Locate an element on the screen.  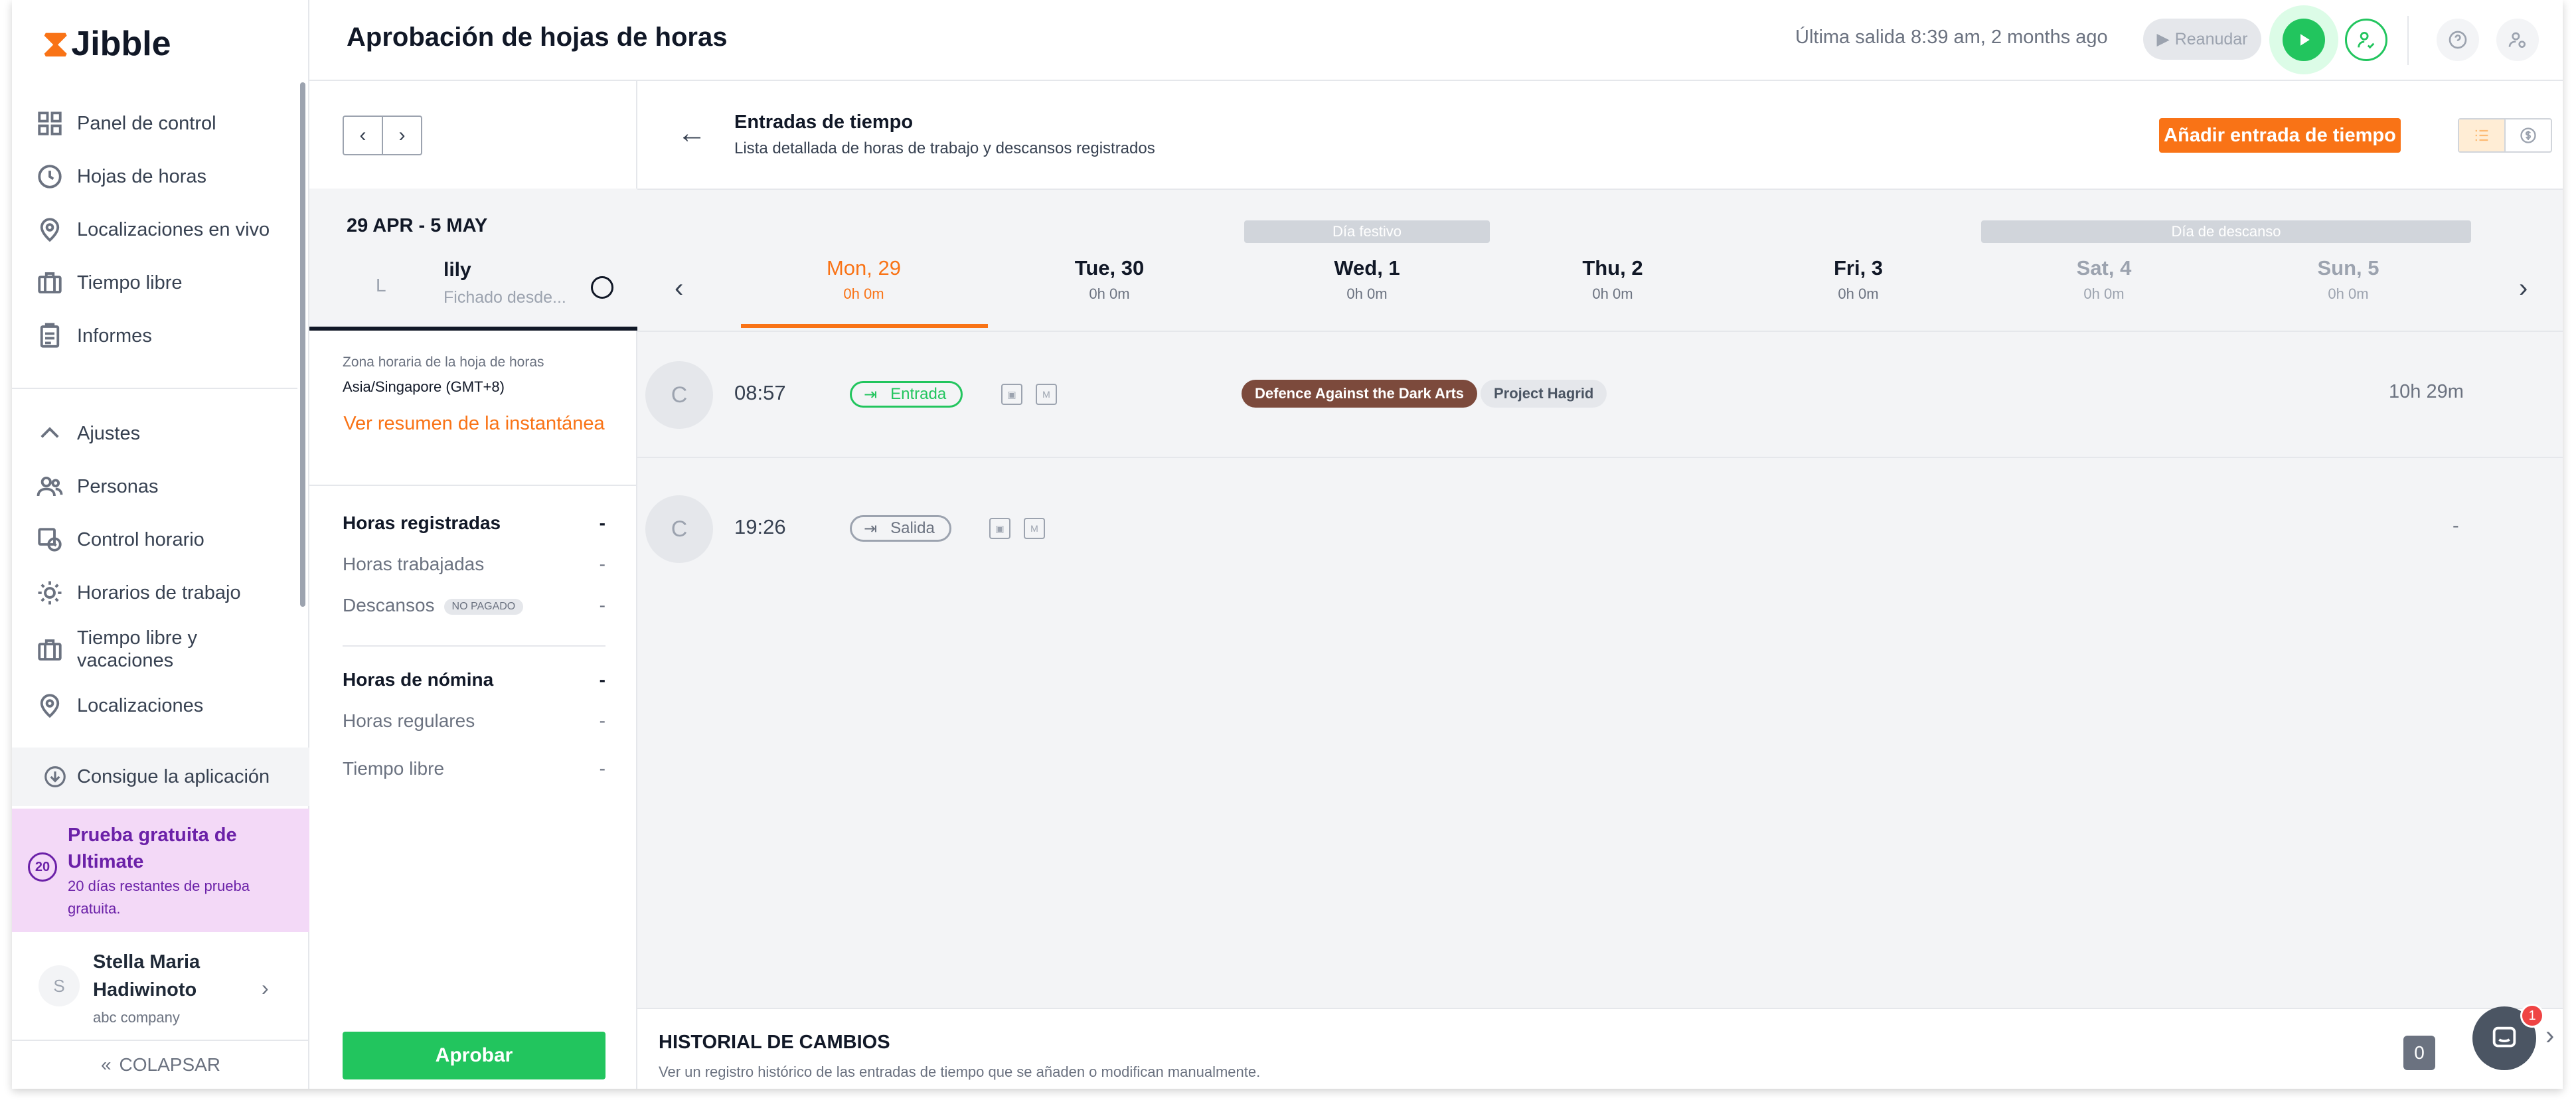
help-button is located at coordinates (2458, 40).